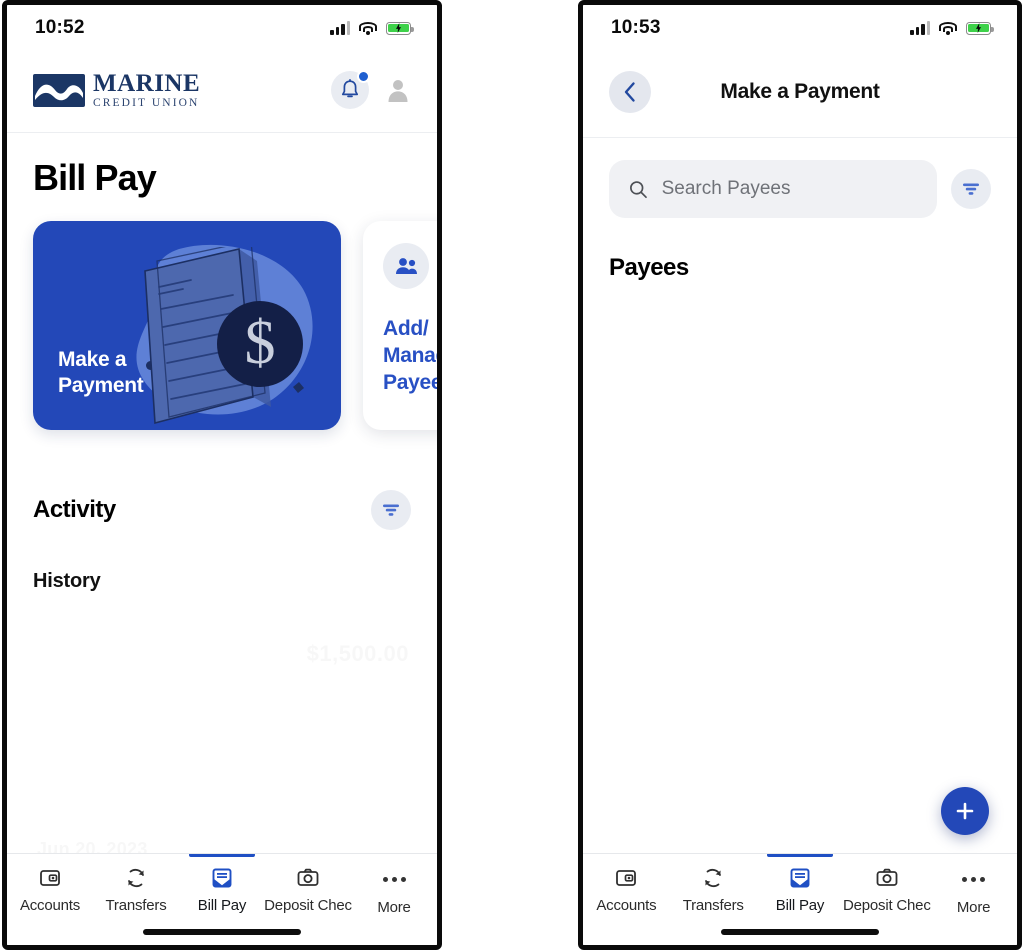 This screenshot has height=950, width=1024. I want to click on chevron-left-icon, so click(629, 92).